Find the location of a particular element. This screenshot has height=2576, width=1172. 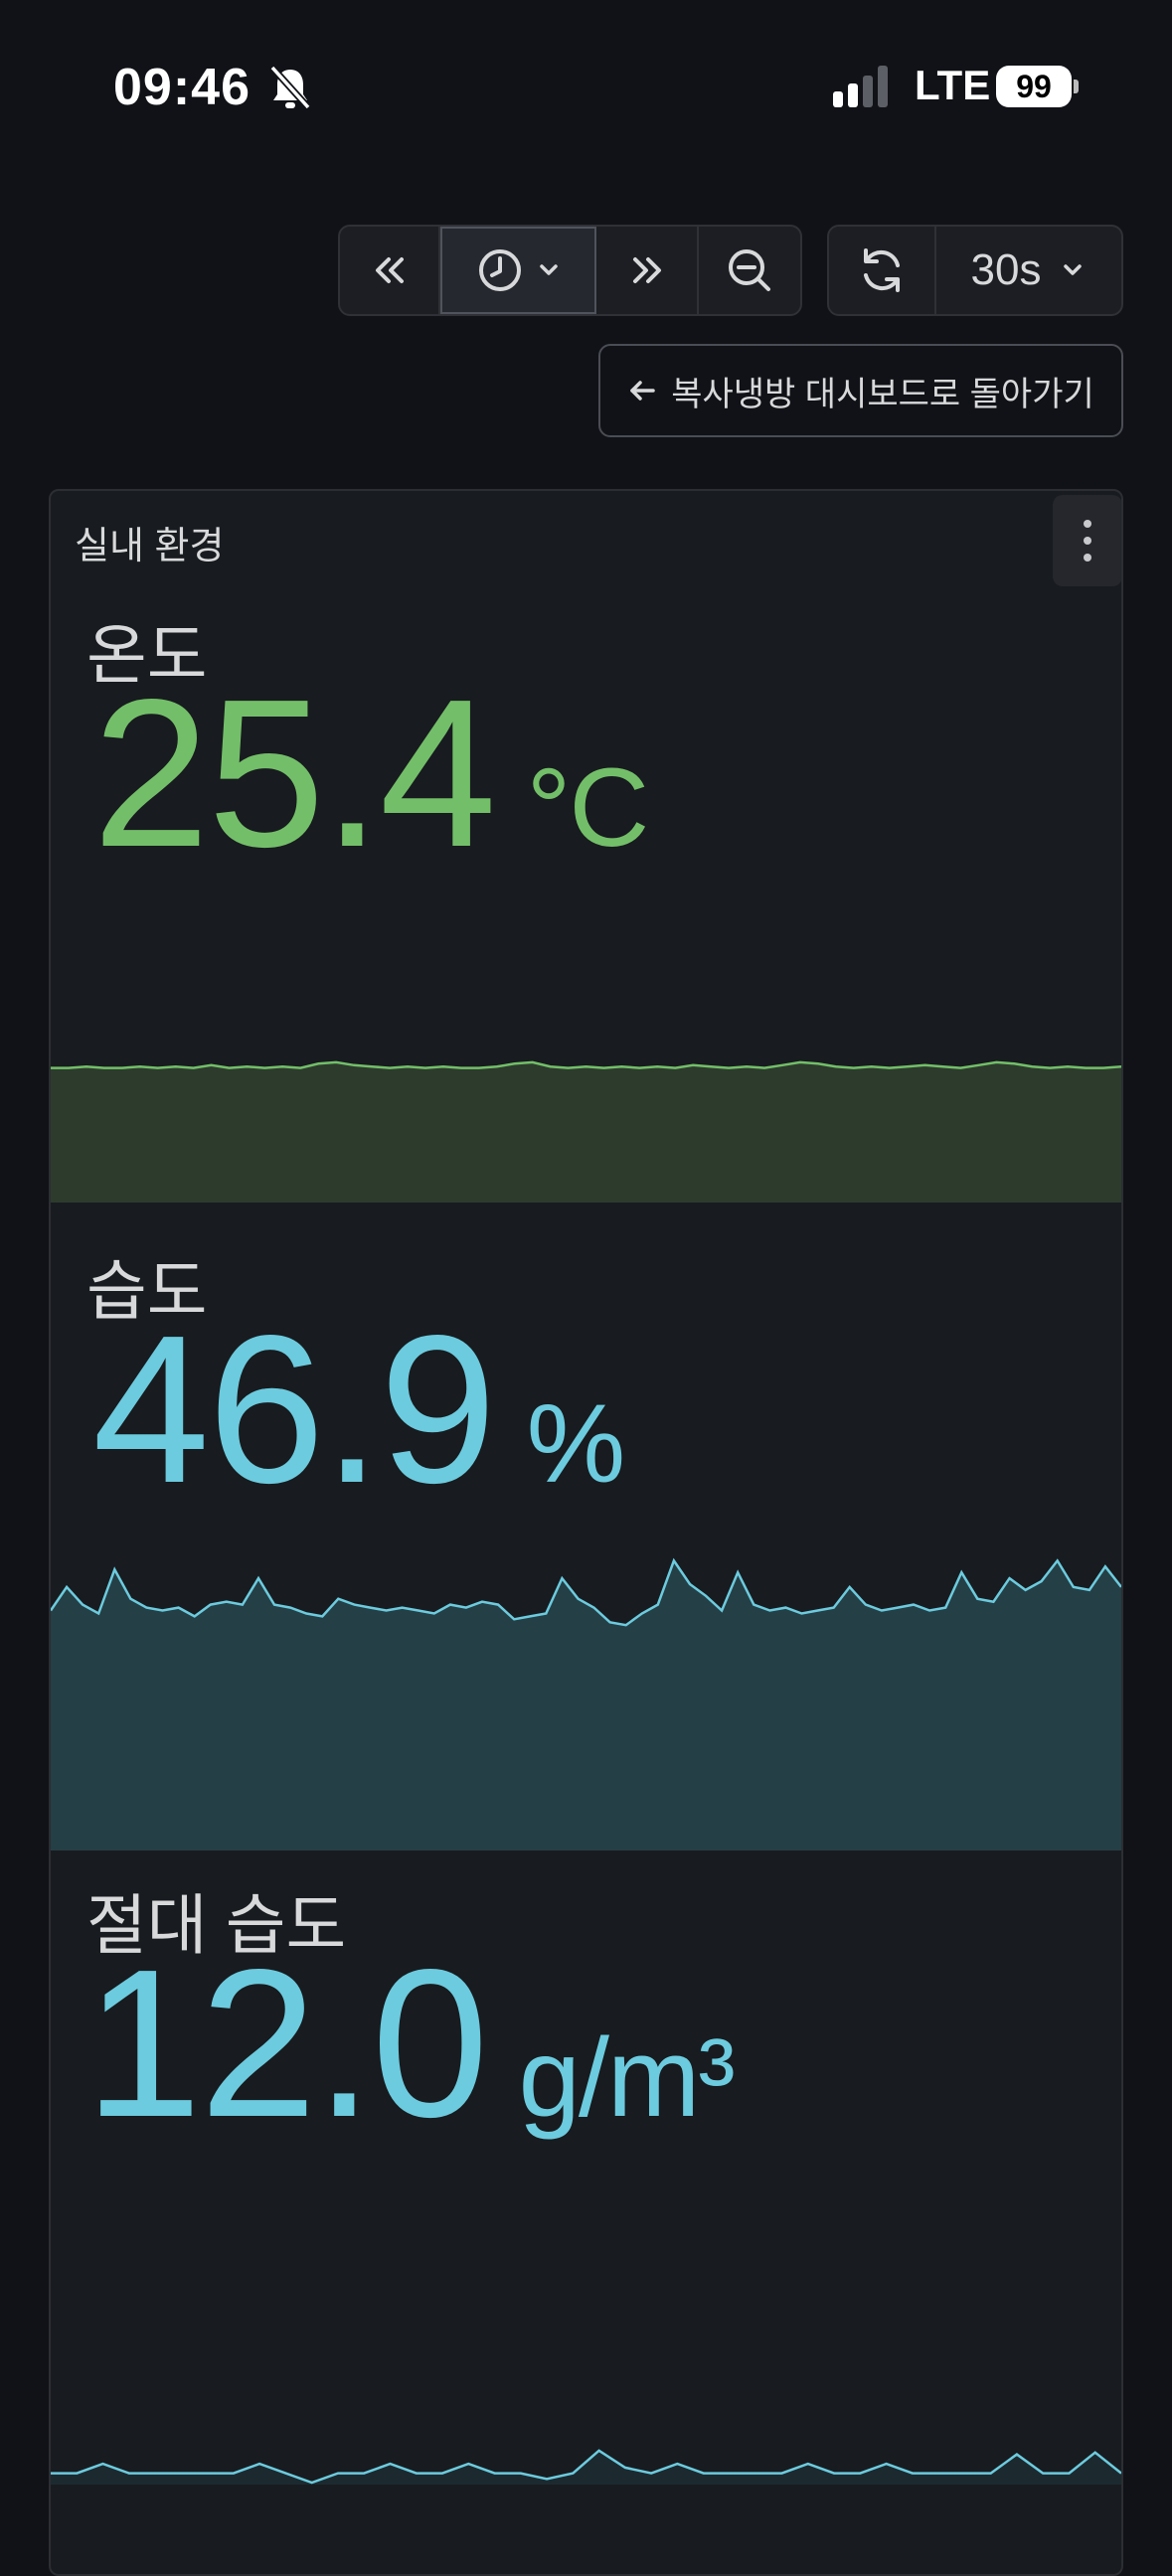

chevron-double-right-icon is located at coordinates (647, 270).